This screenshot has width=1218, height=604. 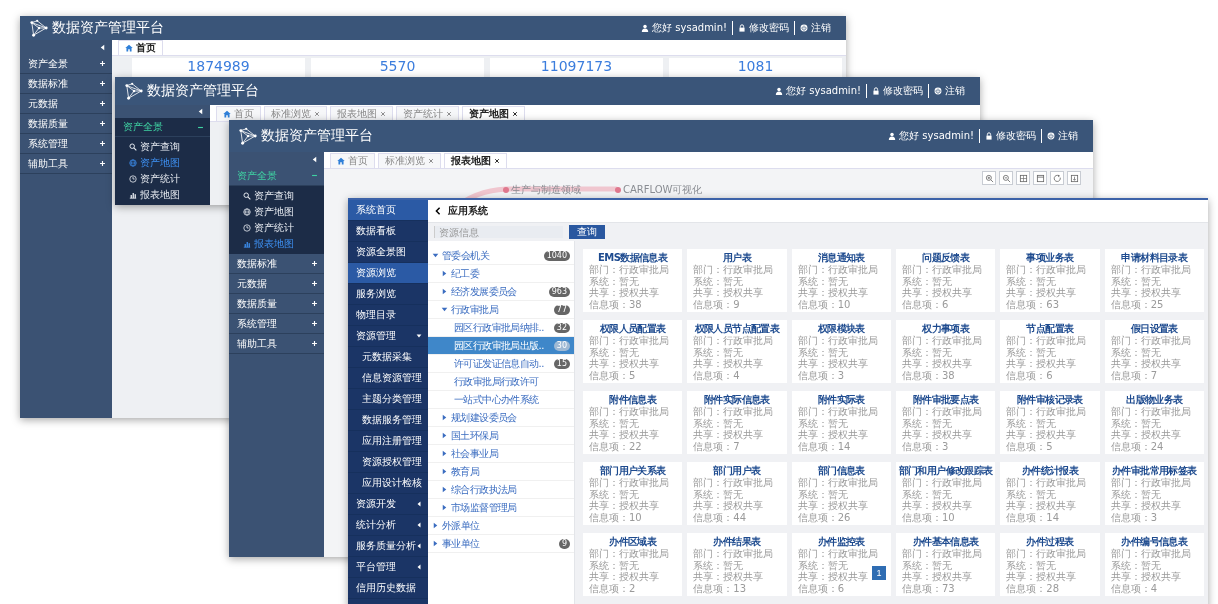 What do you see at coordinates (737, 280) in the screenshot?
I see `table-card: 用户表 部门：行政审批局 系统：暂无 共享：授权共享 信息项：9` at bounding box center [737, 280].